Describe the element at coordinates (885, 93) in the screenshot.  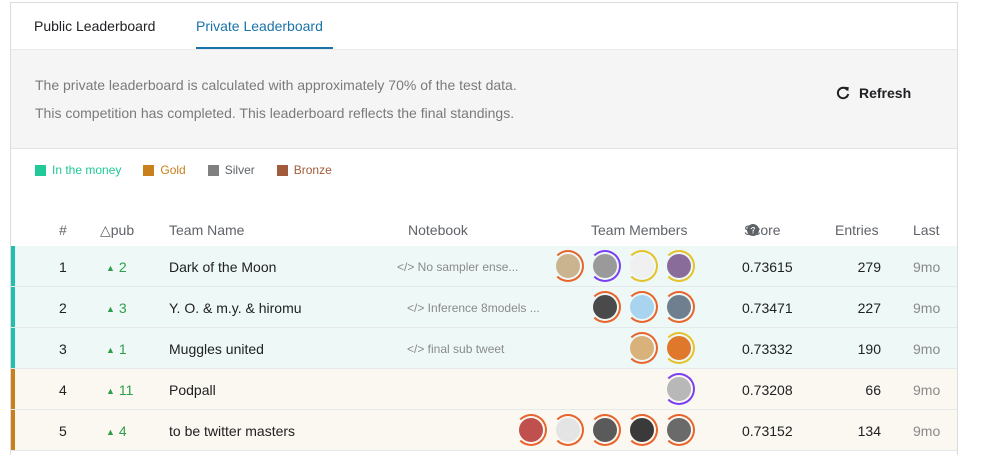
I see `refresh-label: Refresh` at that location.